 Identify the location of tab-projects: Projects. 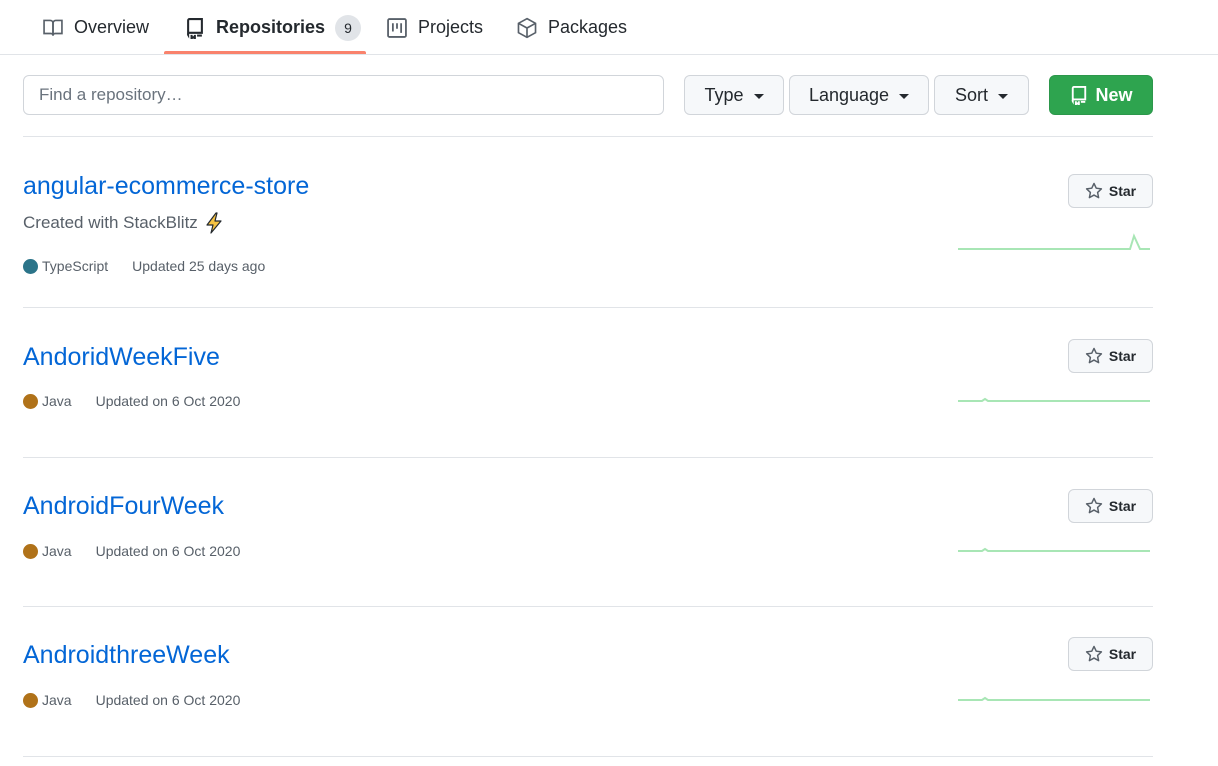
(434, 27).